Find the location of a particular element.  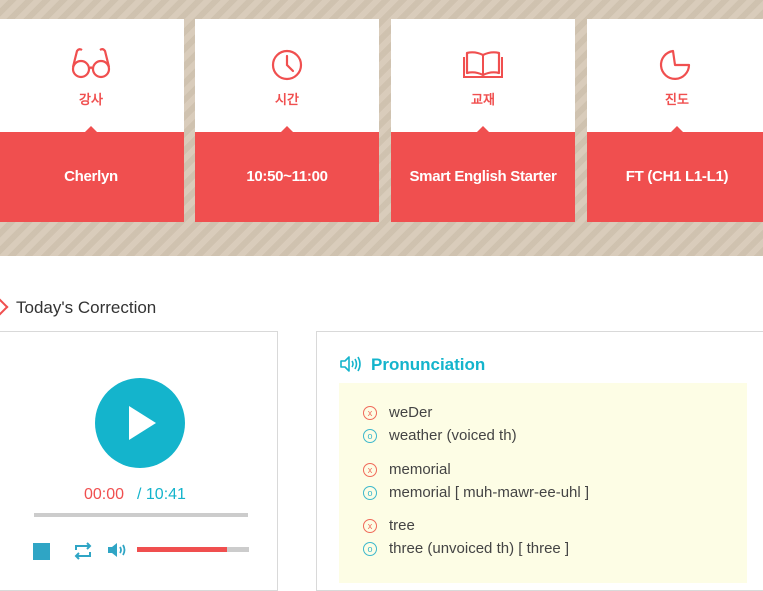

time-card: 시간 10:50~11:00 is located at coordinates (287, 120).